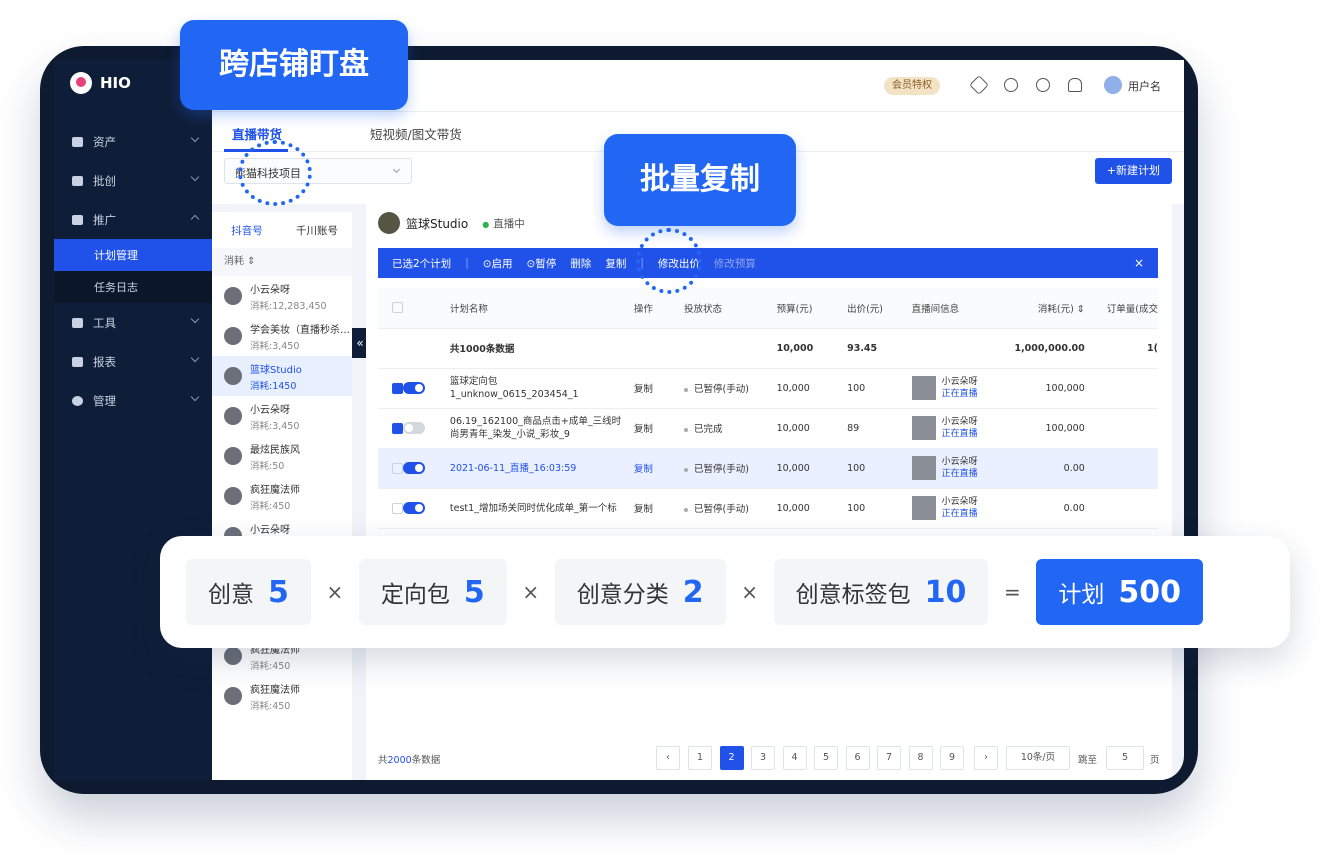  Describe the element at coordinates (451, 223) in the screenshot. I see `studio-header: 篮球Studio 直播中` at that location.